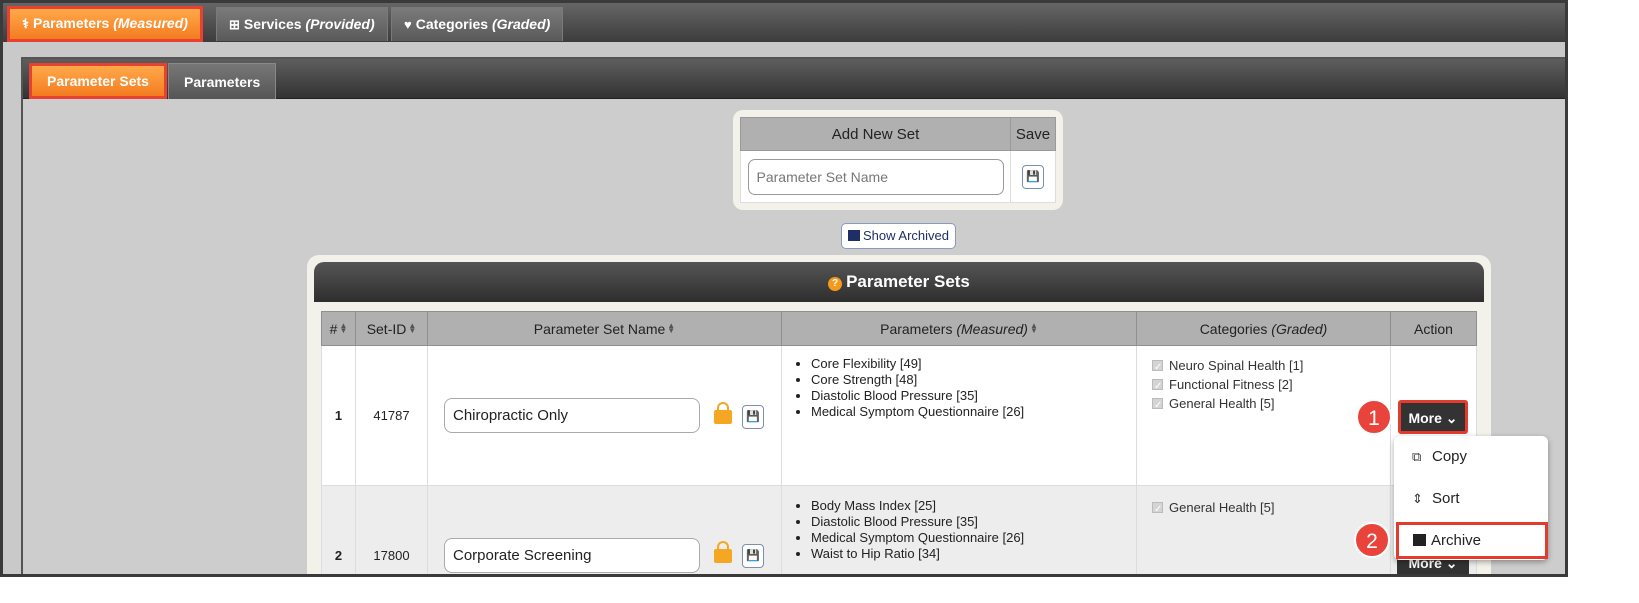  What do you see at coordinates (234, 24) in the screenshot?
I see `medical-kit-icon: ⊞` at bounding box center [234, 24].